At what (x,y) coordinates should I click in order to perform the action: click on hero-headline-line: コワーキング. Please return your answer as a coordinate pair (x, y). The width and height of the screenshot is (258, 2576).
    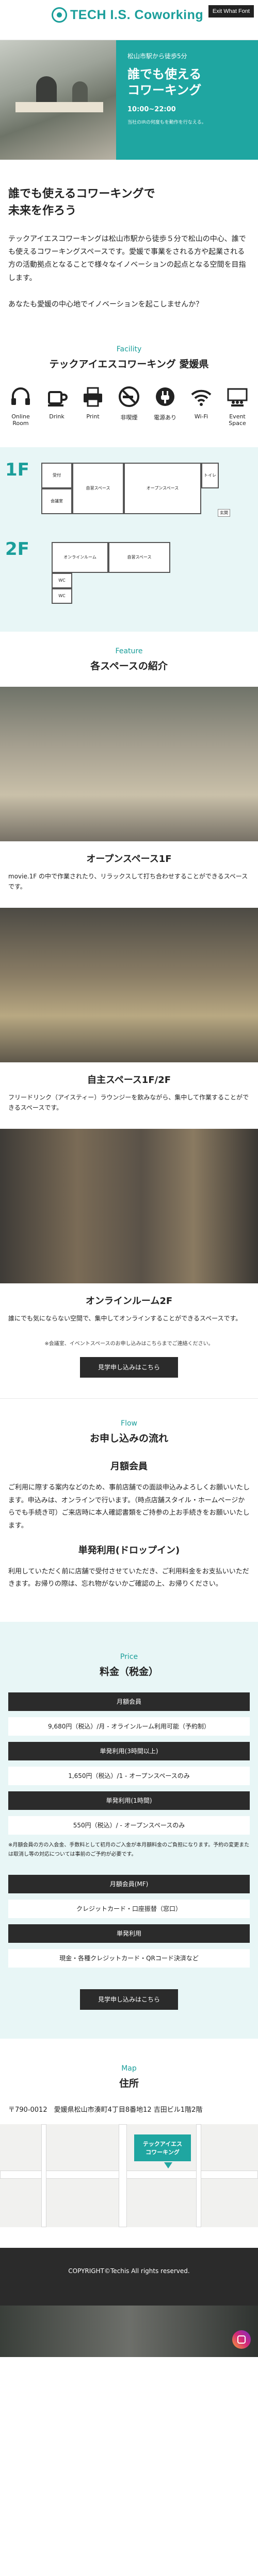
    Looking at the image, I should click on (164, 90).